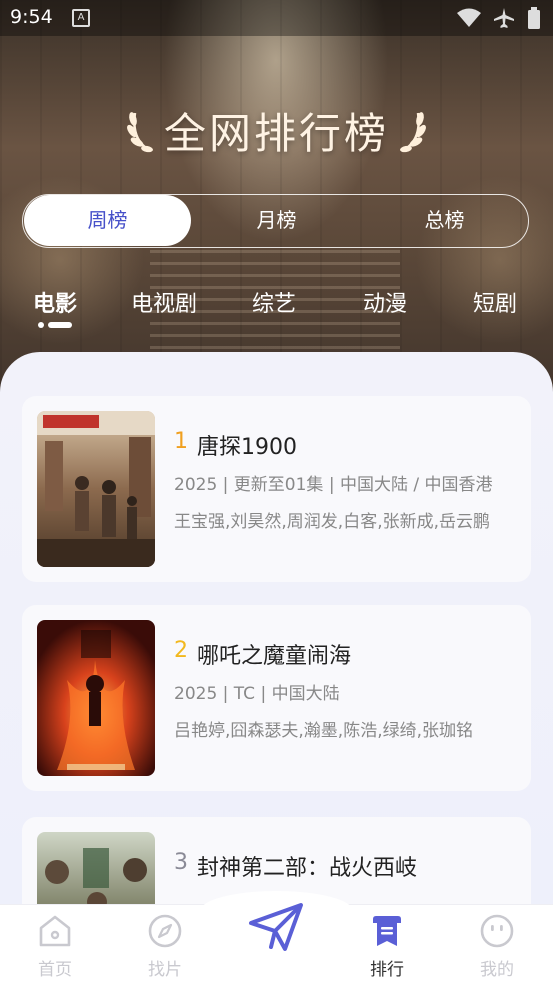  Describe the element at coordinates (55, 325) in the screenshot. I see `active-tab-indicator` at that location.